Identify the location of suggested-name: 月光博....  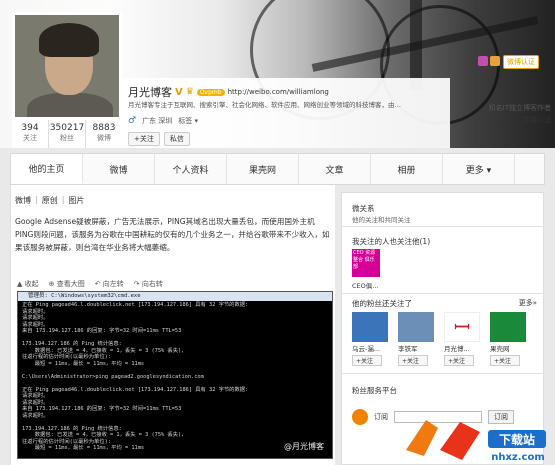
(463, 348).